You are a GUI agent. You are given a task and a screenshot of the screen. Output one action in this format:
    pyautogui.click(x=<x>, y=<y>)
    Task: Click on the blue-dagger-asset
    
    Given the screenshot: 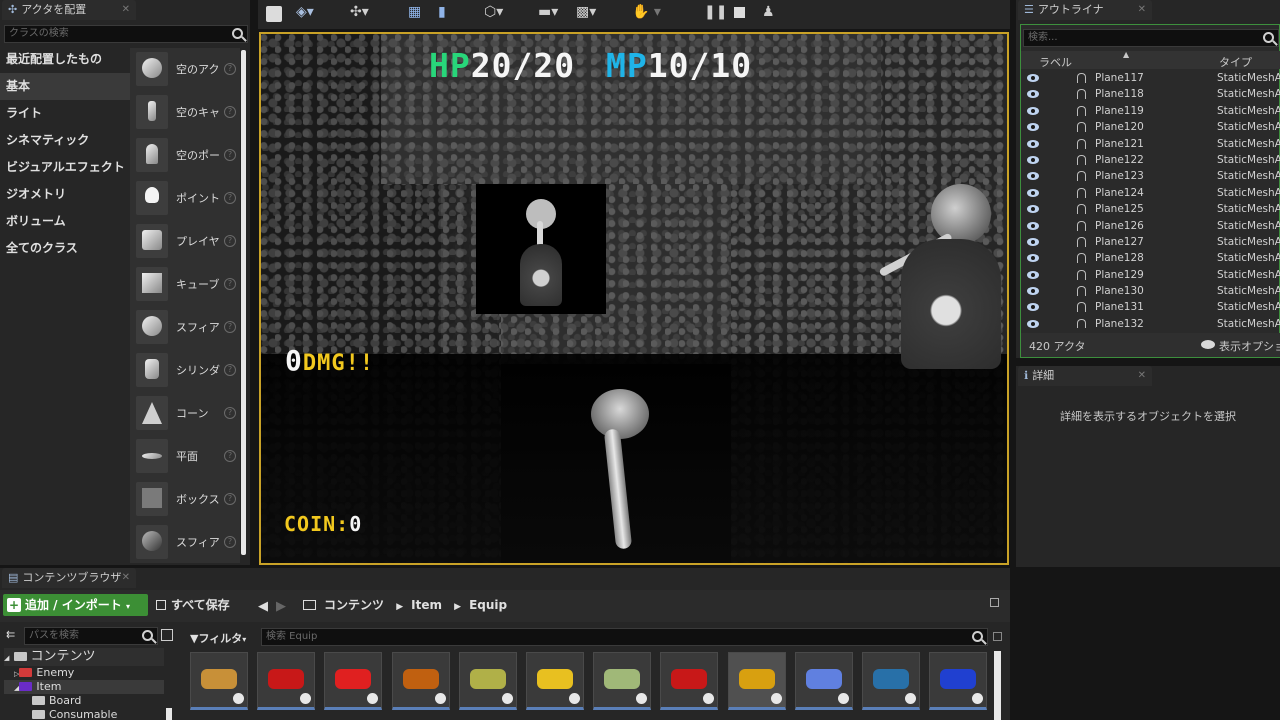 What is the action you would take?
    pyautogui.click(x=891, y=681)
    